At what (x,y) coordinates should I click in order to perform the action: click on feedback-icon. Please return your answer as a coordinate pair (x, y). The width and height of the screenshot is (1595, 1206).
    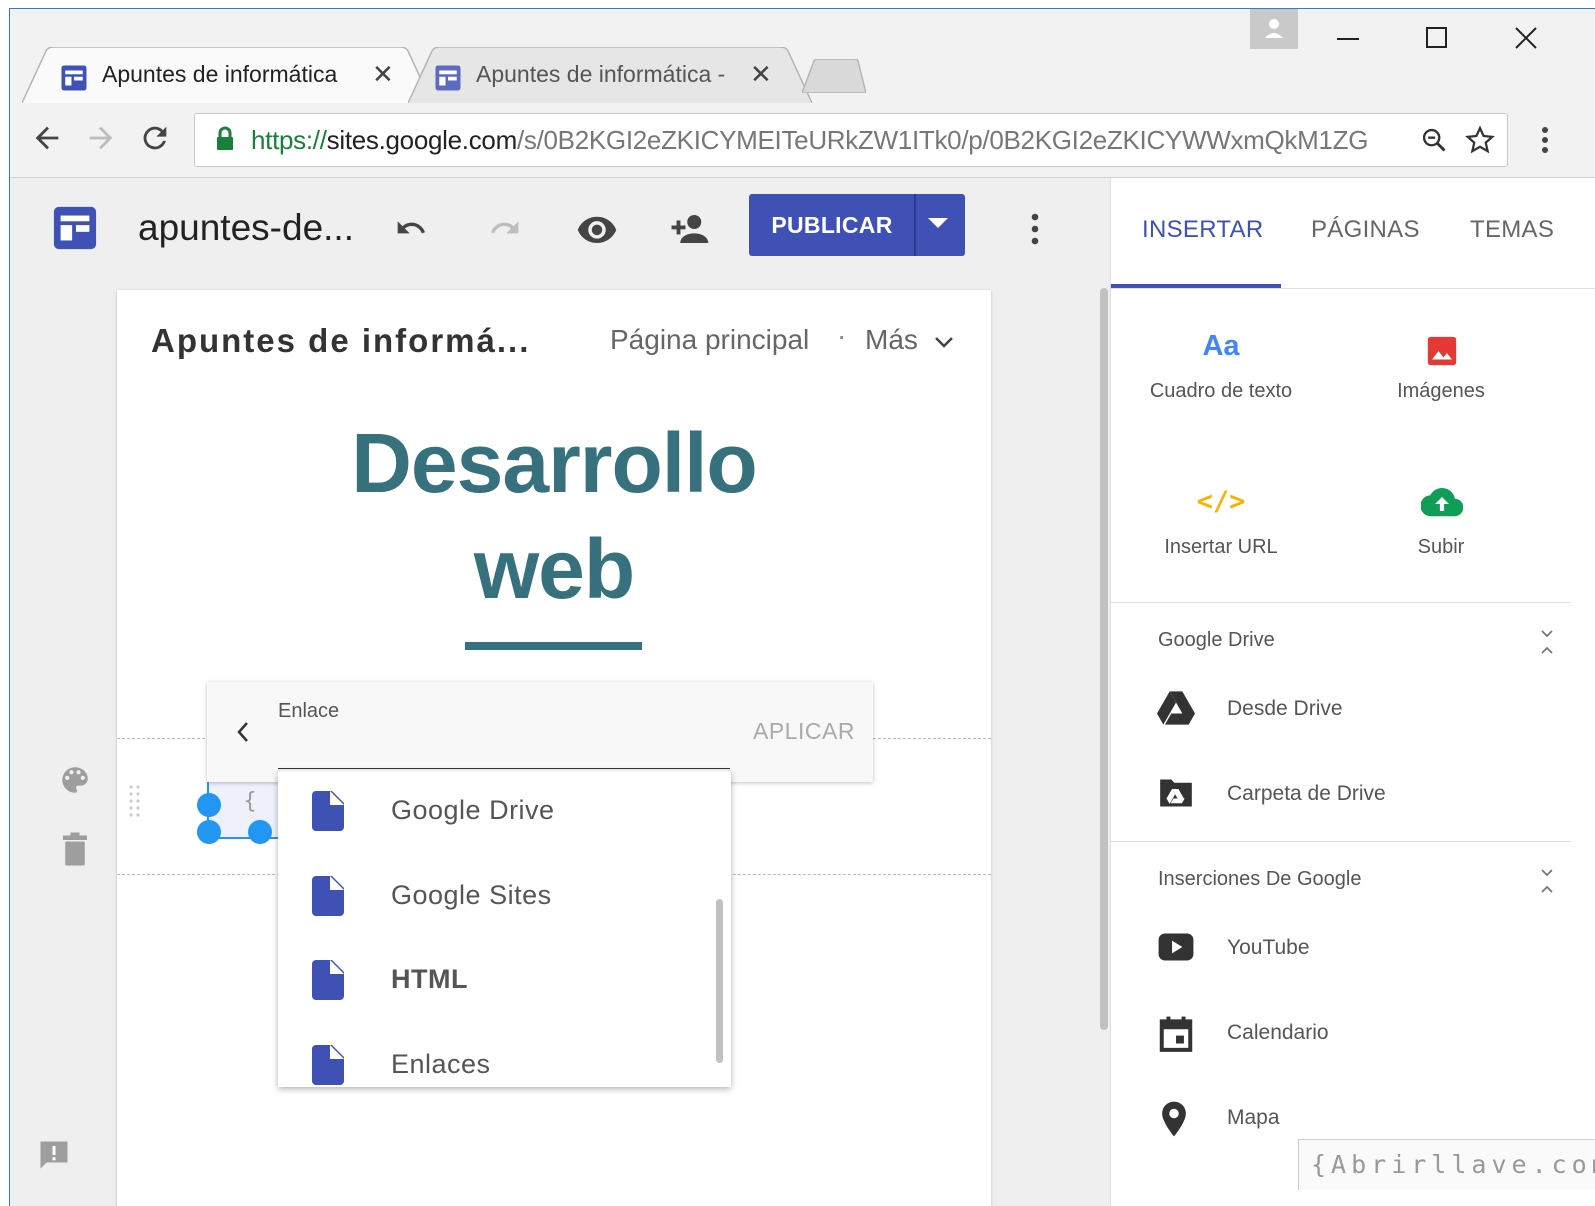
    Looking at the image, I should click on (54, 1155).